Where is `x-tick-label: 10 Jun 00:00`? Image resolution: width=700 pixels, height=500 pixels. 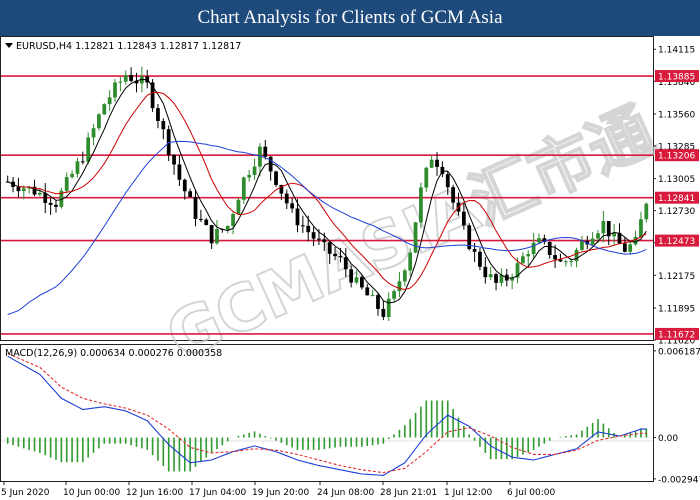
x-tick-label: 10 Jun 00:00 is located at coordinates (91, 493).